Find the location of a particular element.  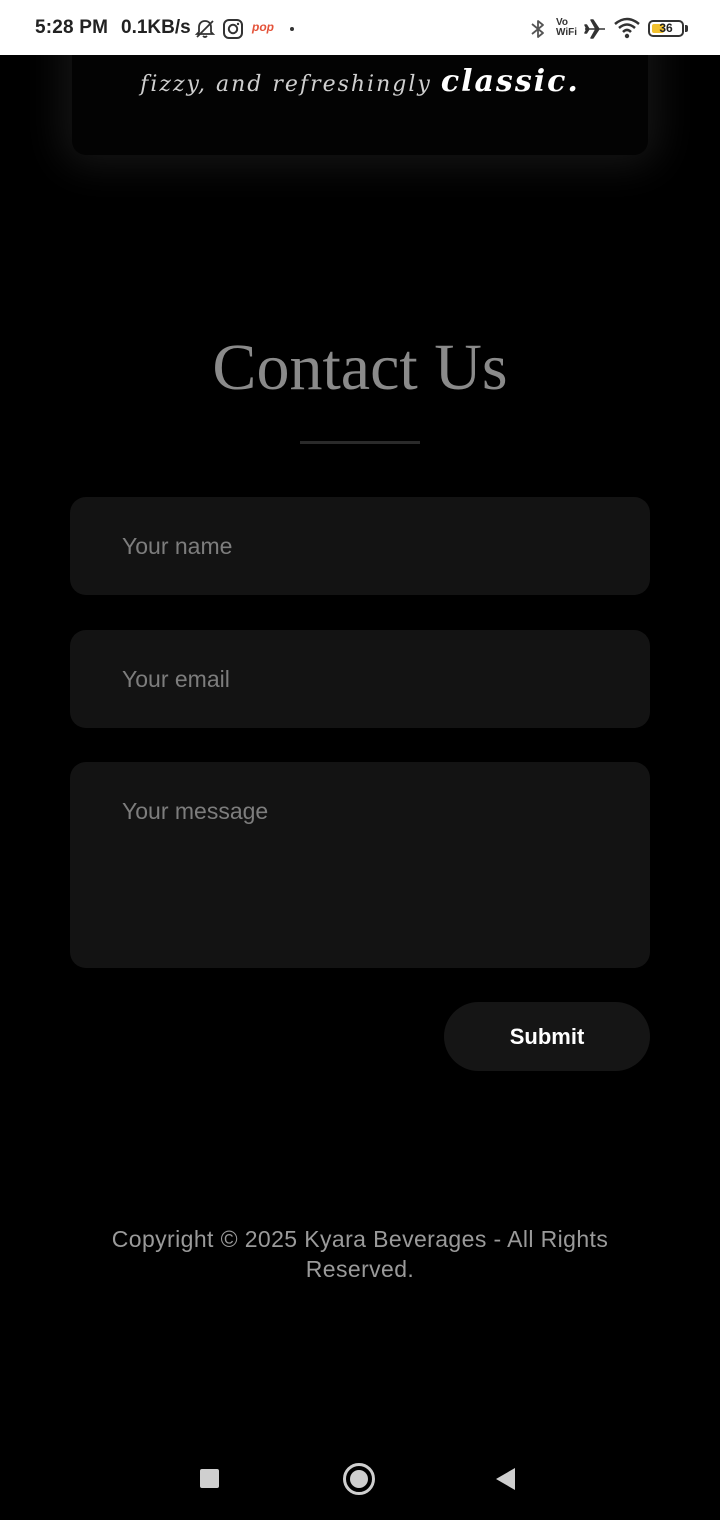

title-divider is located at coordinates (360, 442).